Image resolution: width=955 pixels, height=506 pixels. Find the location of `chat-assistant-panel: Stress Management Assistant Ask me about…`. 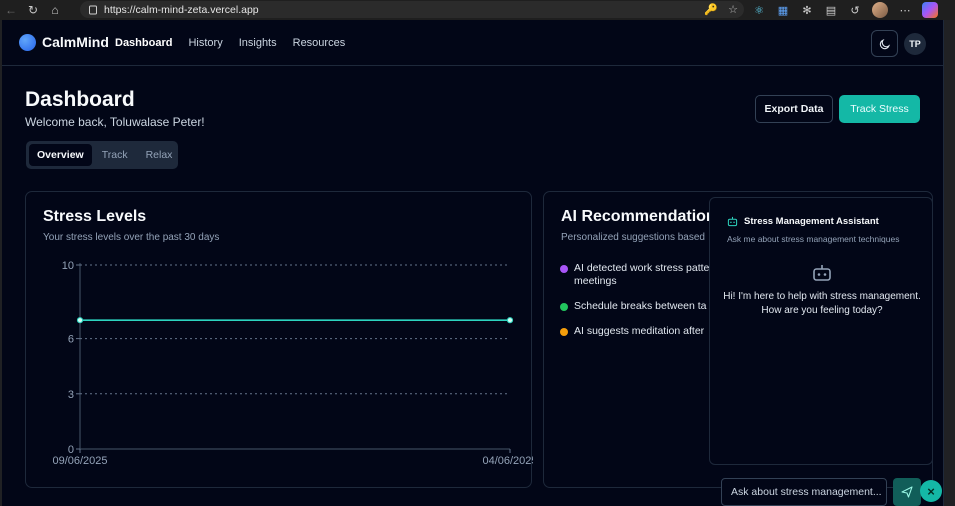

chat-assistant-panel: Stress Management Assistant Ask me about… is located at coordinates (821, 331).